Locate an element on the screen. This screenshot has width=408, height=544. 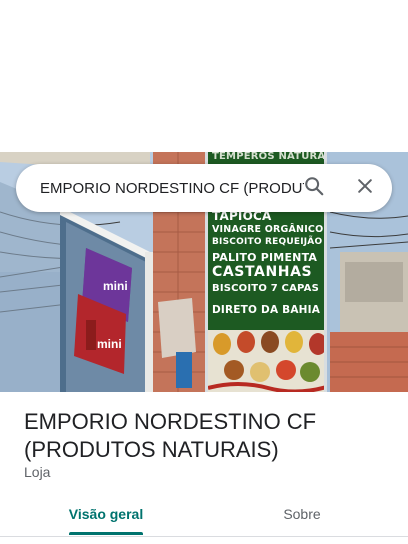
tab-about: Sobre is located at coordinates (302, 514).